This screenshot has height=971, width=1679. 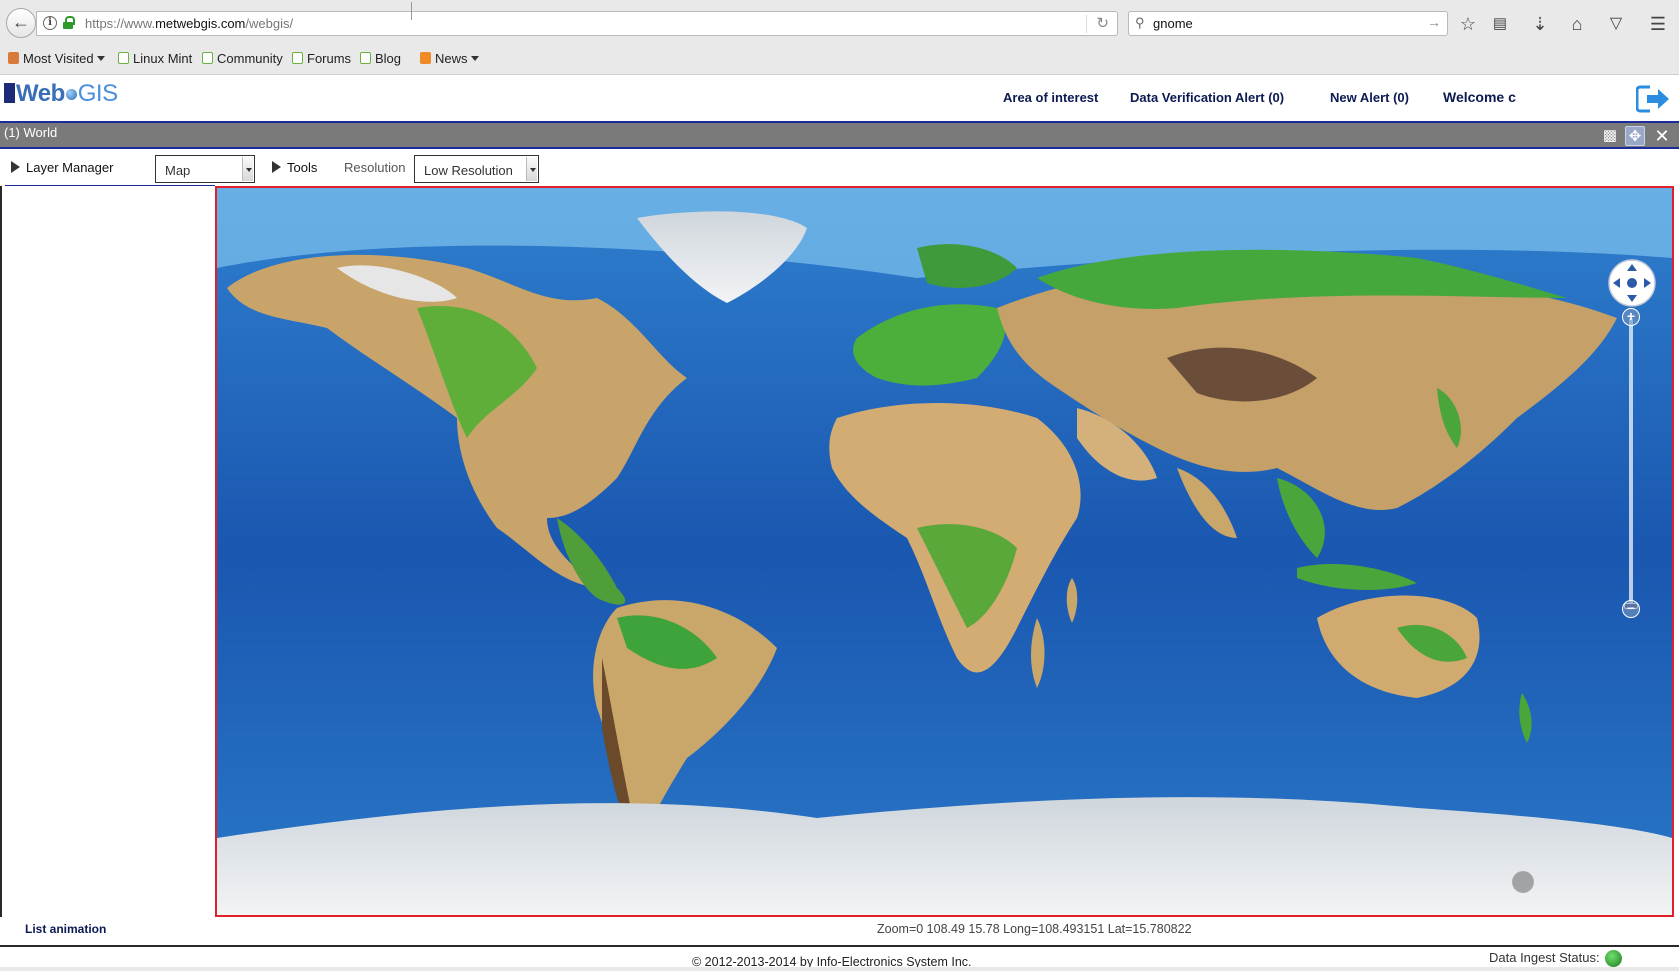 What do you see at coordinates (61, 94) in the screenshot?
I see `webgis-logo: Web GIS` at bounding box center [61, 94].